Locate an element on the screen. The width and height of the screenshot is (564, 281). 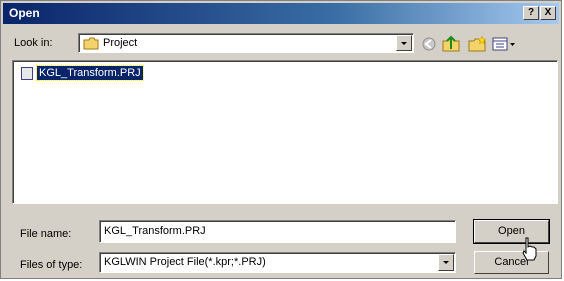
help-button: ? is located at coordinates (531, 13).